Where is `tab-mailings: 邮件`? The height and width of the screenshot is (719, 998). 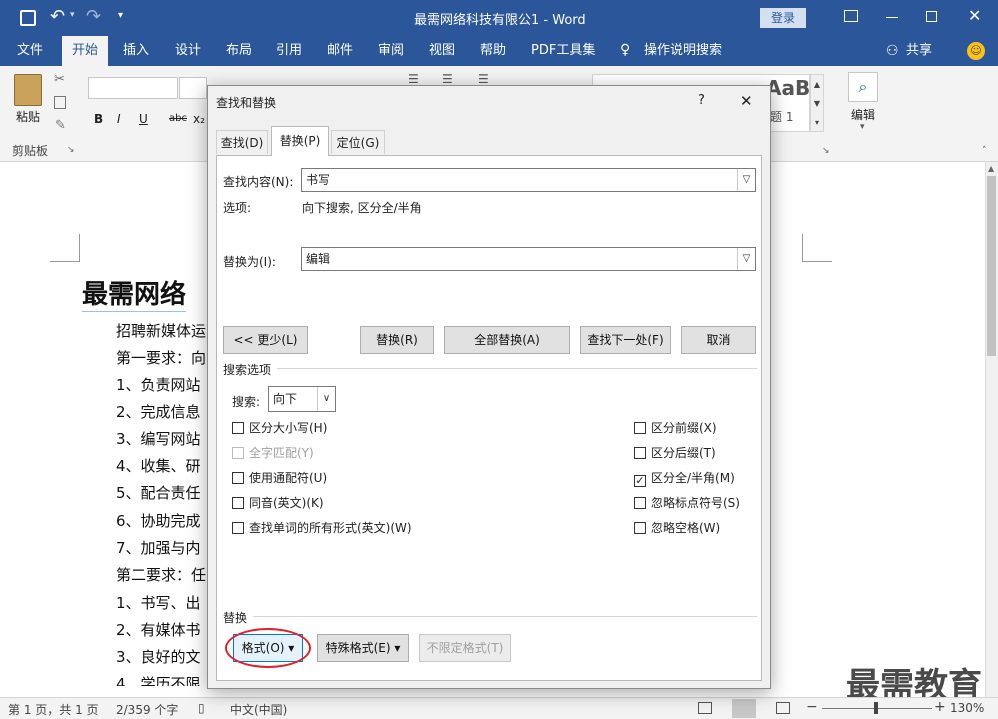 tab-mailings: 邮件 is located at coordinates (340, 51).